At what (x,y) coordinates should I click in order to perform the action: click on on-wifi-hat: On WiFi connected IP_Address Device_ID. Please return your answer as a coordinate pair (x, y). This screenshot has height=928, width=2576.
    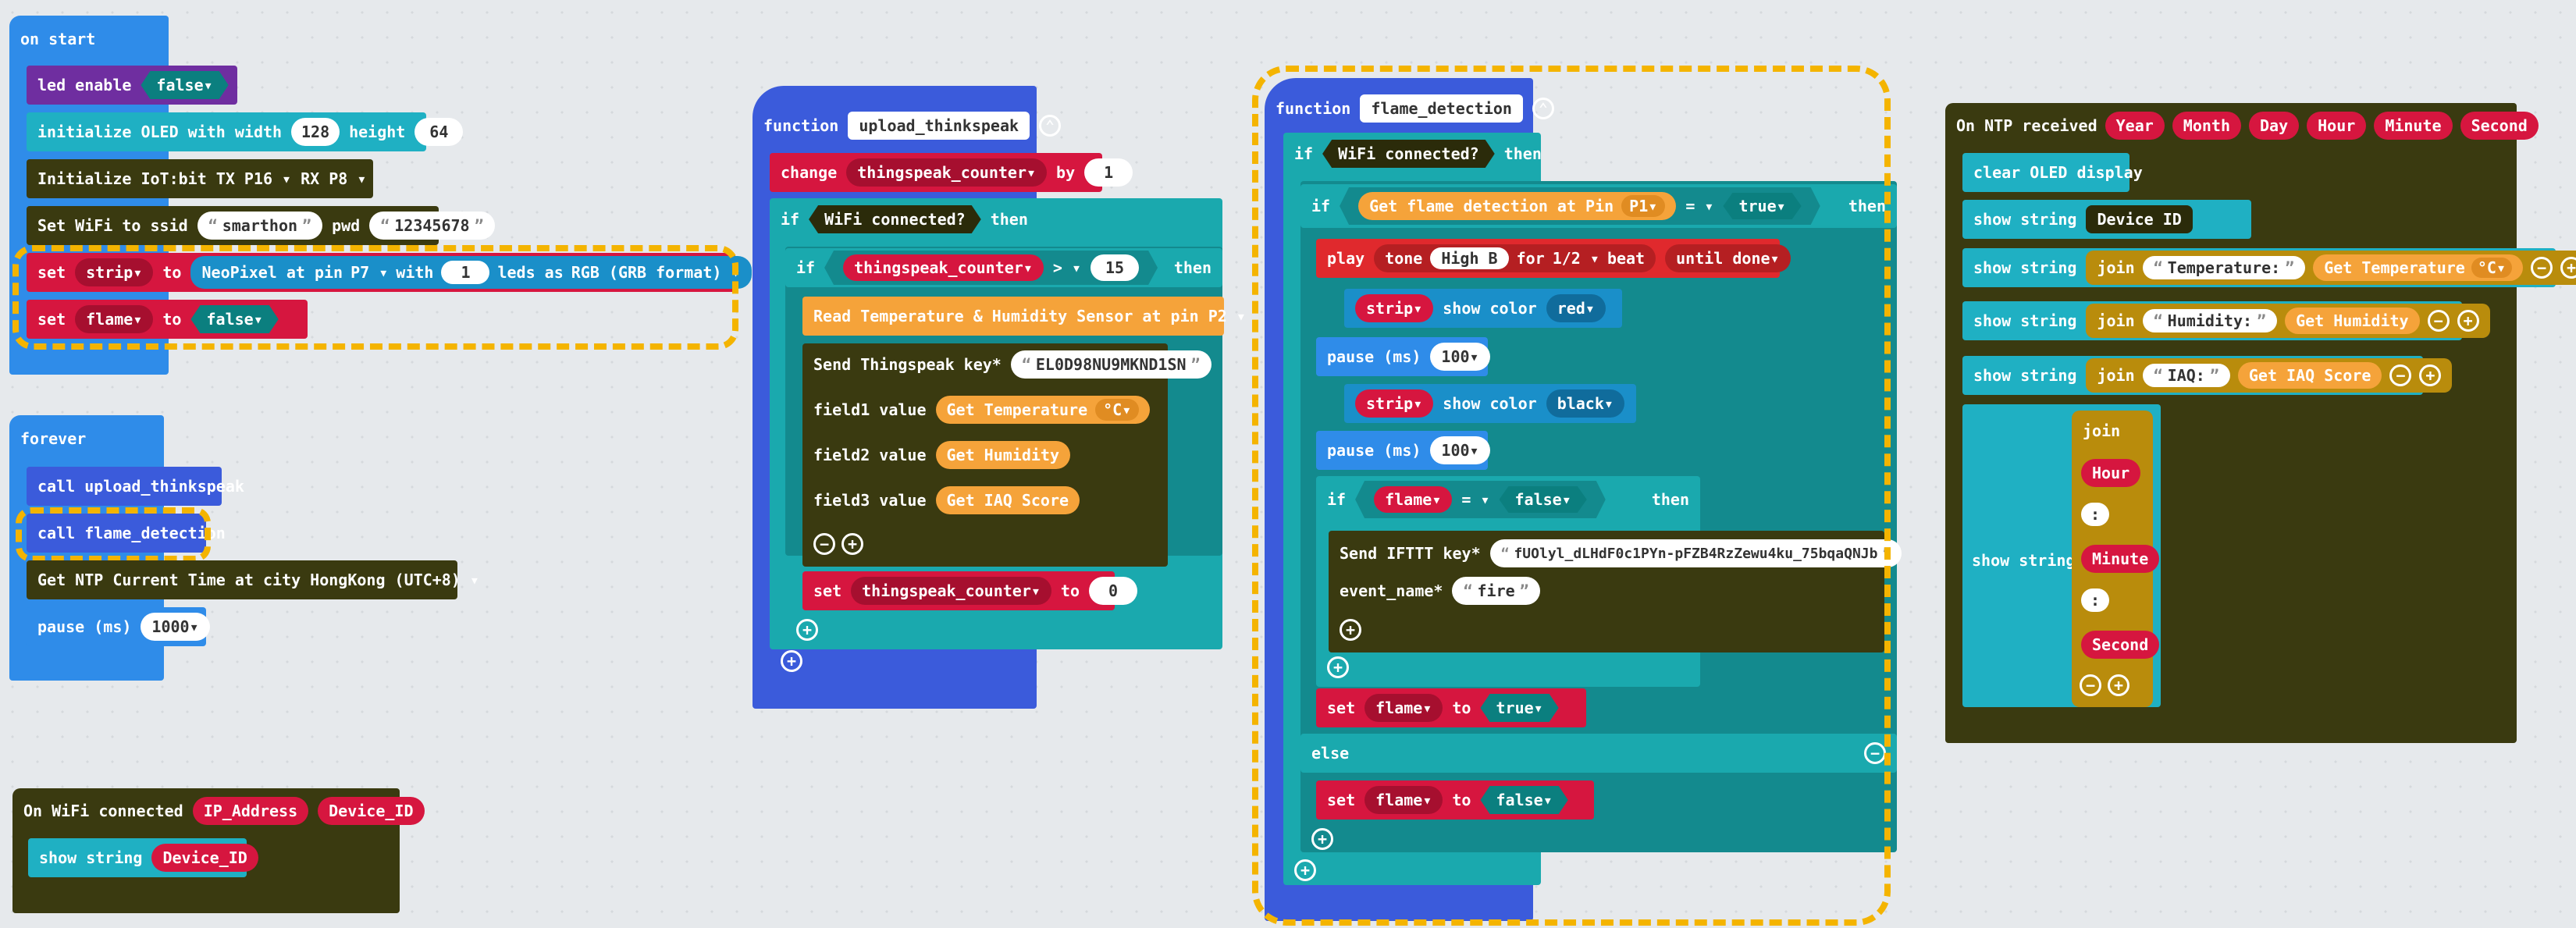
    Looking at the image, I should click on (224, 810).